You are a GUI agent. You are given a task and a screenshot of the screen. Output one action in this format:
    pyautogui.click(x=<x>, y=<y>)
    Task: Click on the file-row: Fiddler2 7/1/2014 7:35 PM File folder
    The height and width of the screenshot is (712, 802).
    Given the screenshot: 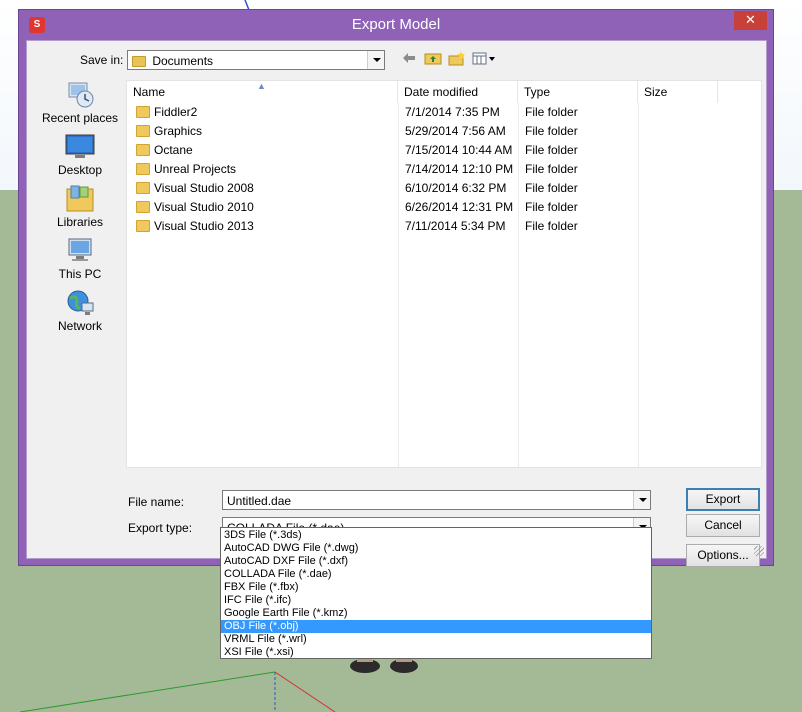 What is the action you would take?
    pyautogui.click(x=444, y=112)
    